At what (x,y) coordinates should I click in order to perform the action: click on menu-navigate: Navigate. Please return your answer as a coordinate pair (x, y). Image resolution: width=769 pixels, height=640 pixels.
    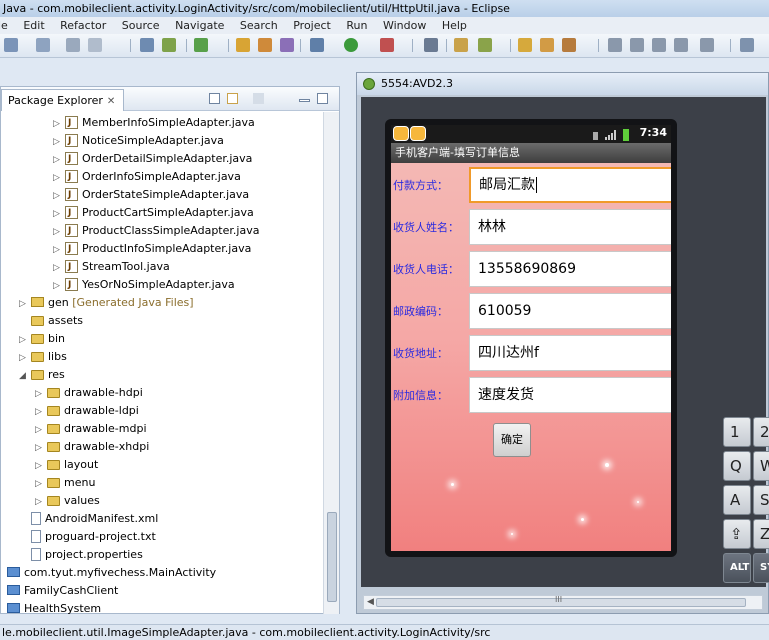
    Looking at the image, I should click on (199, 25).